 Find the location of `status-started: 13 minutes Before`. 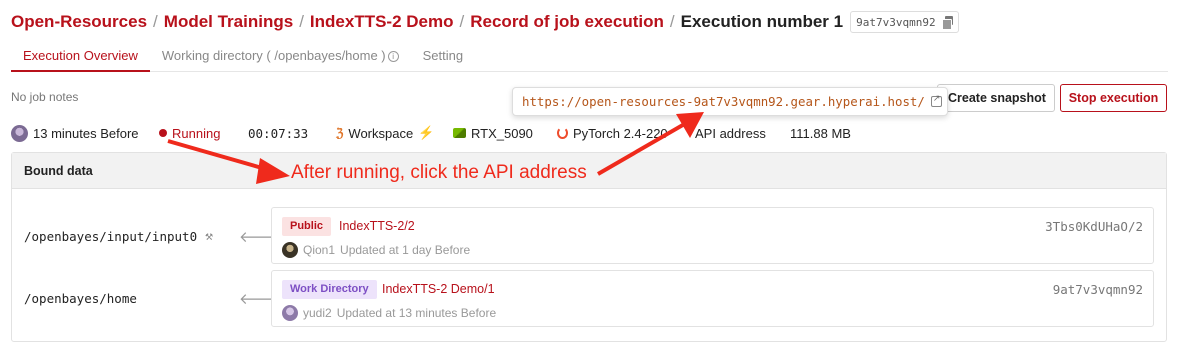

status-started: 13 minutes Before is located at coordinates (75, 133).